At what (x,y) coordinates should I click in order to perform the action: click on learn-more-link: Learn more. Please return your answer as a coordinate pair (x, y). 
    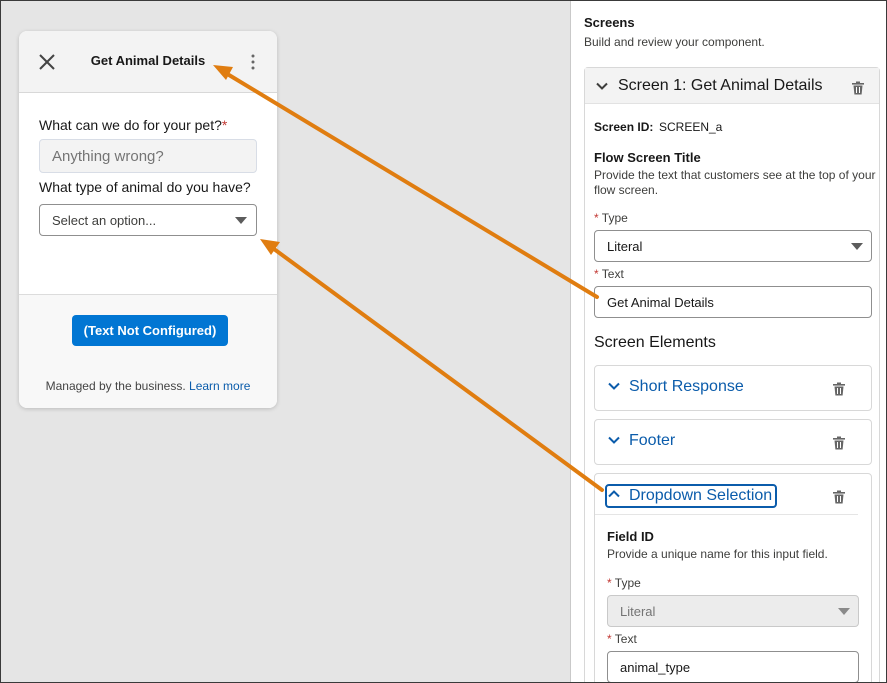
    Looking at the image, I should click on (219, 386).